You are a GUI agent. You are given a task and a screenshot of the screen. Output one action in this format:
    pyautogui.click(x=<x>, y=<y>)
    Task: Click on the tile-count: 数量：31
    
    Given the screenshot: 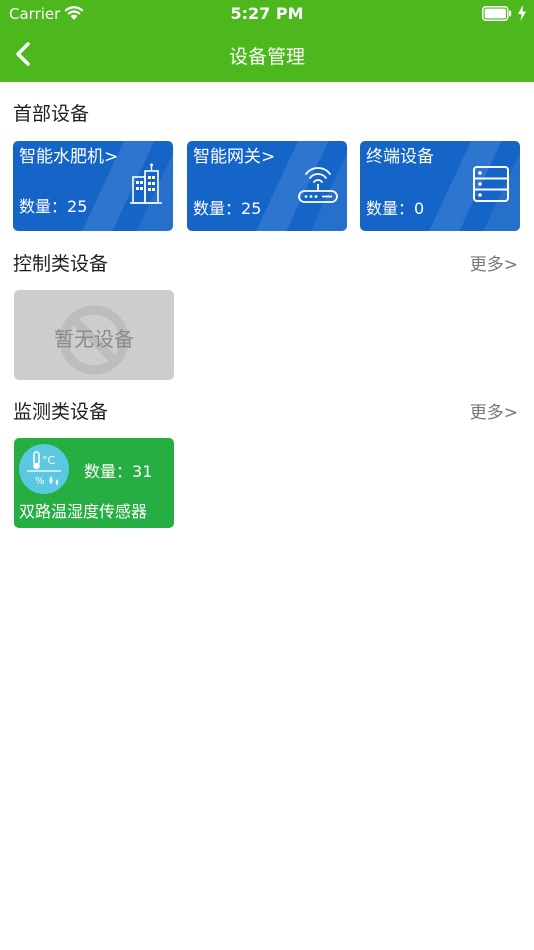 What is the action you would take?
    pyautogui.click(x=118, y=471)
    